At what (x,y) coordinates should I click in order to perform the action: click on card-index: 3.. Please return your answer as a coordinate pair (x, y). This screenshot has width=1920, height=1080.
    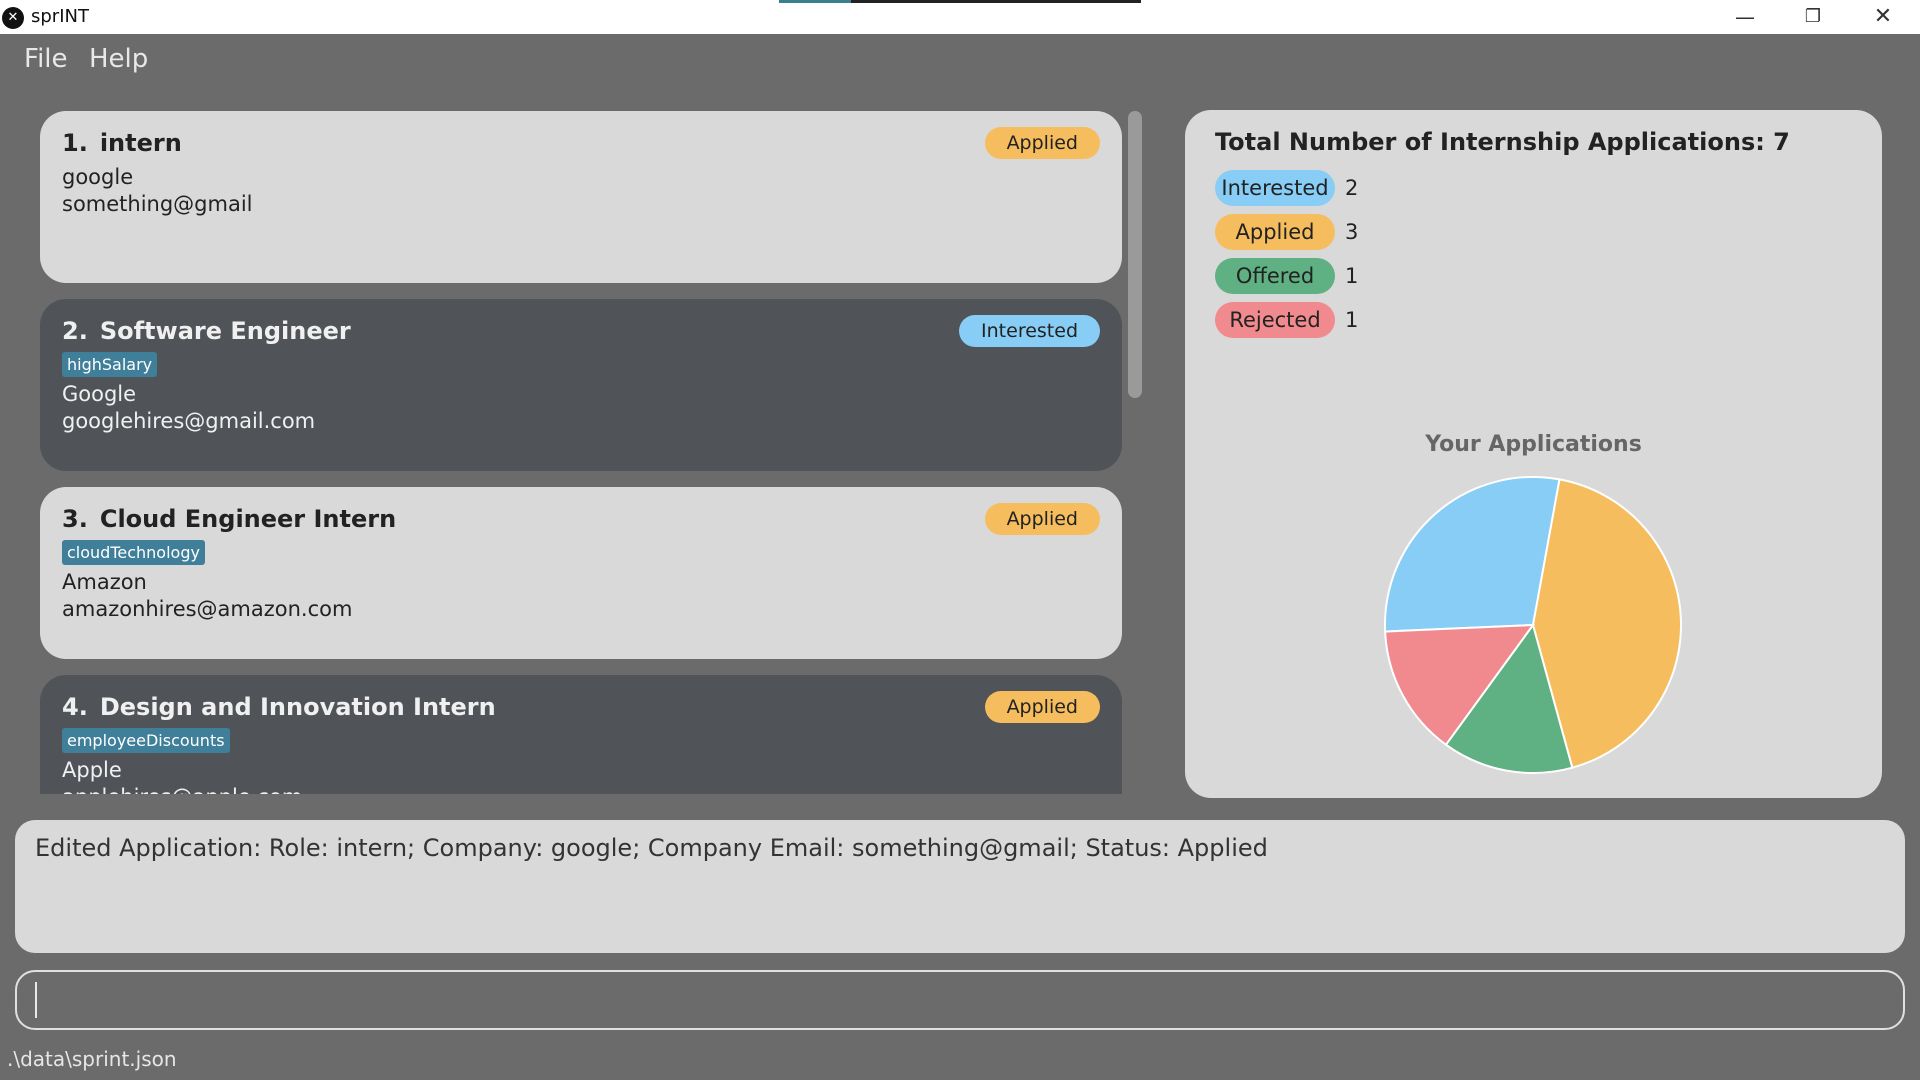
    Looking at the image, I should click on (75, 519).